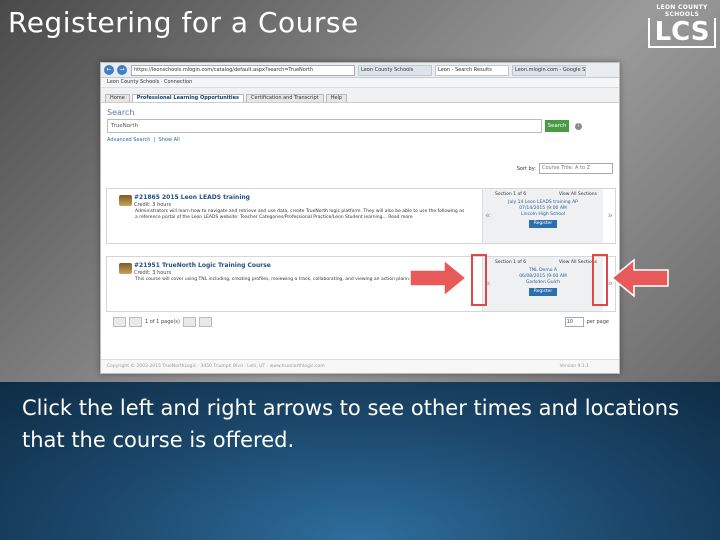 The width and height of the screenshot is (720, 540). I want to click on favorites-bar: Leon County Schools · Connection, so click(360, 83).